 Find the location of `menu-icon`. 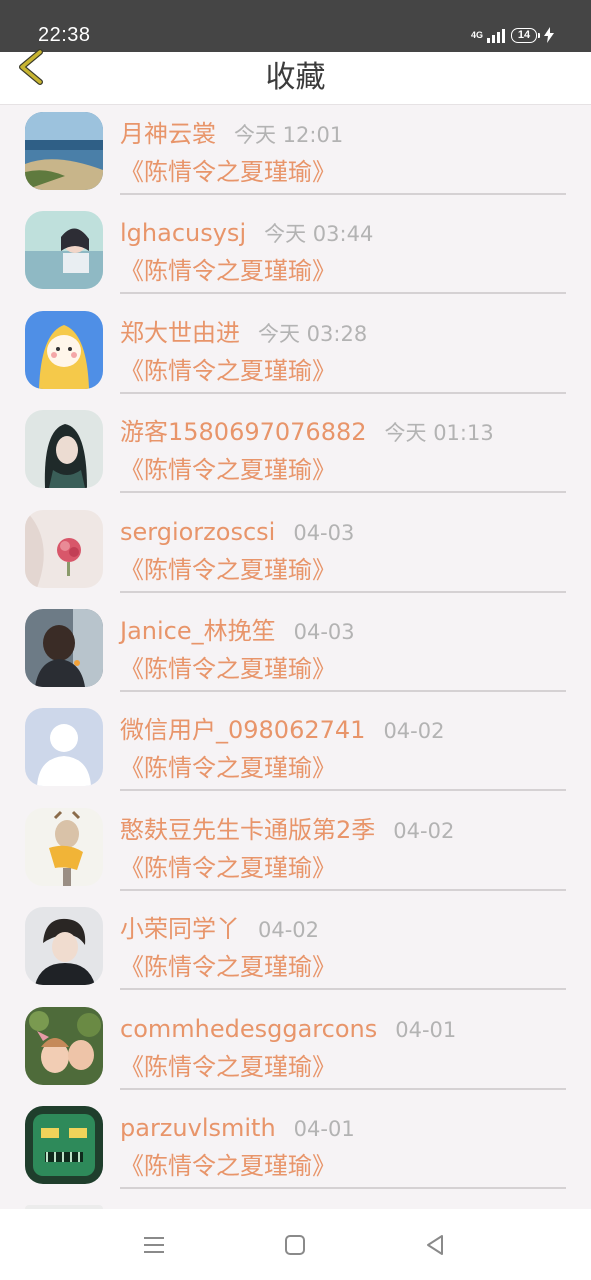

menu-icon is located at coordinates (154, 1245).